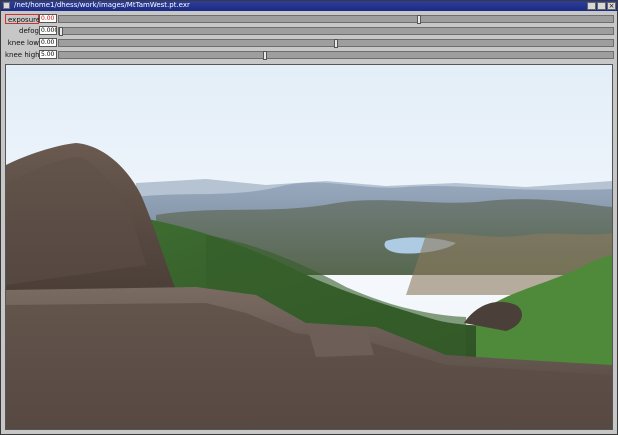 The width and height of the screenshot is (618, 435). What do you see at coordinates (23, 43) in the screenshot?
I see `knee-low-label: knee low` at bounding box center [23, 43].